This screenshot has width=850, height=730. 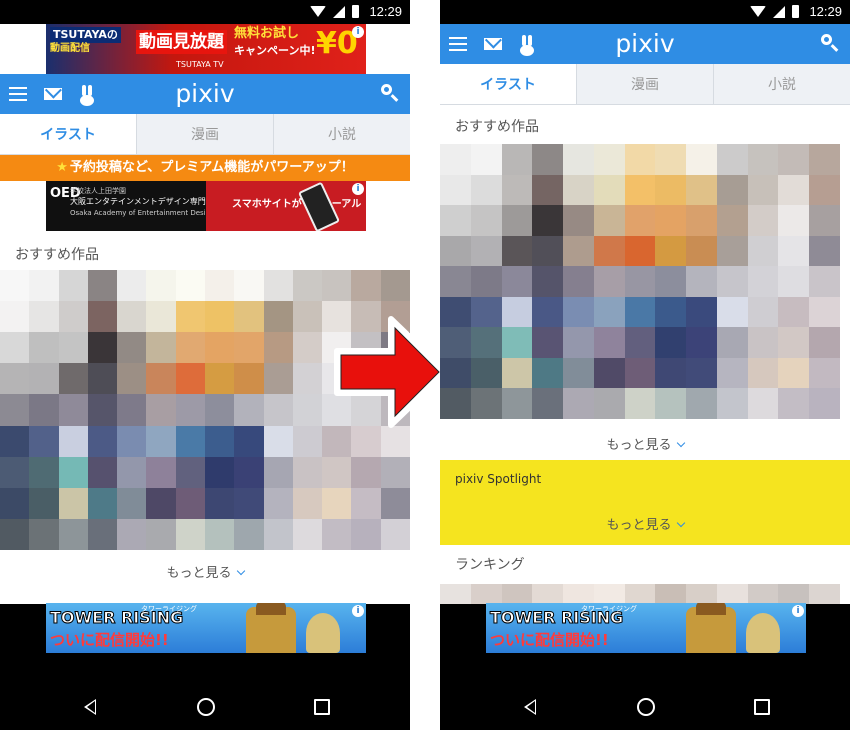 I want to click on tab-manga: 漫画, so click(x=204, y=134).